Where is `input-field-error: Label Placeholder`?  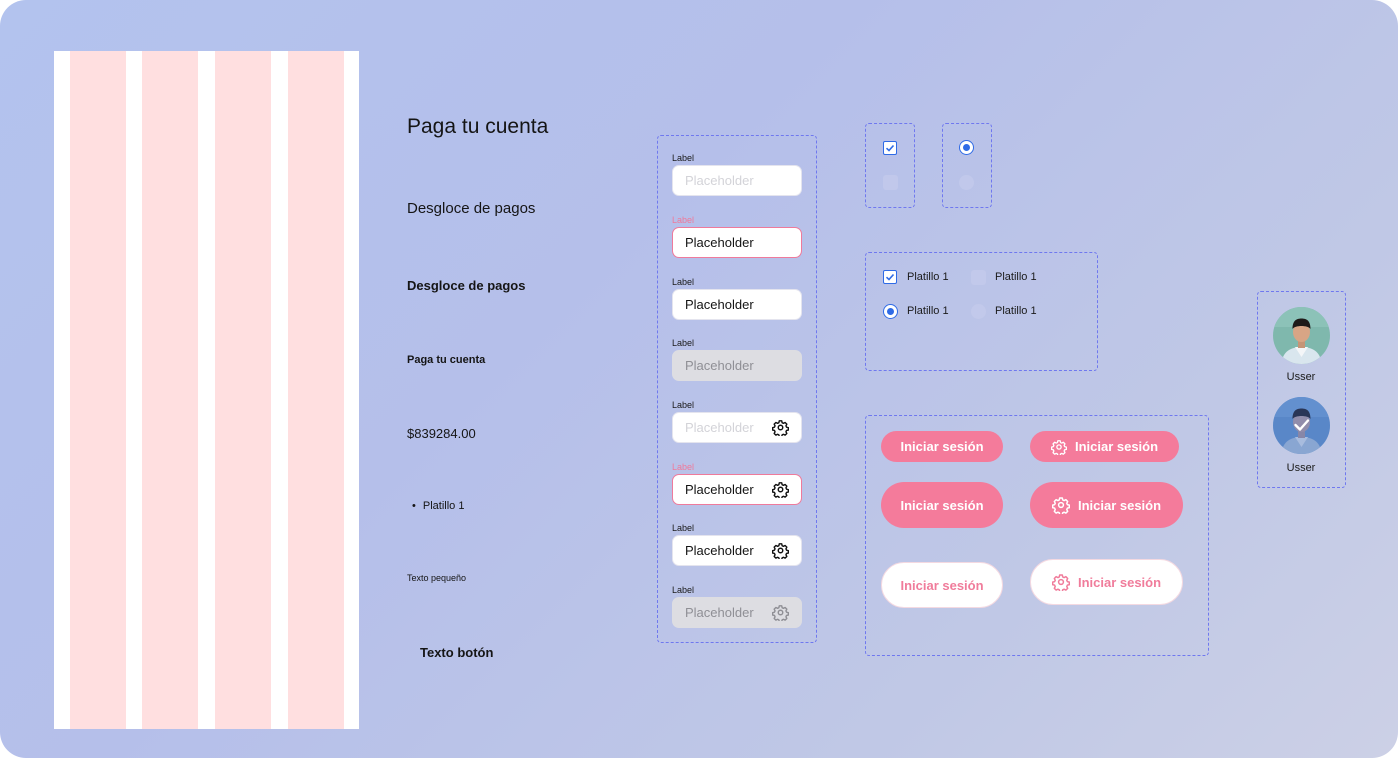
input-field-error: Label Placeholder is located at coordinates (737, 236).